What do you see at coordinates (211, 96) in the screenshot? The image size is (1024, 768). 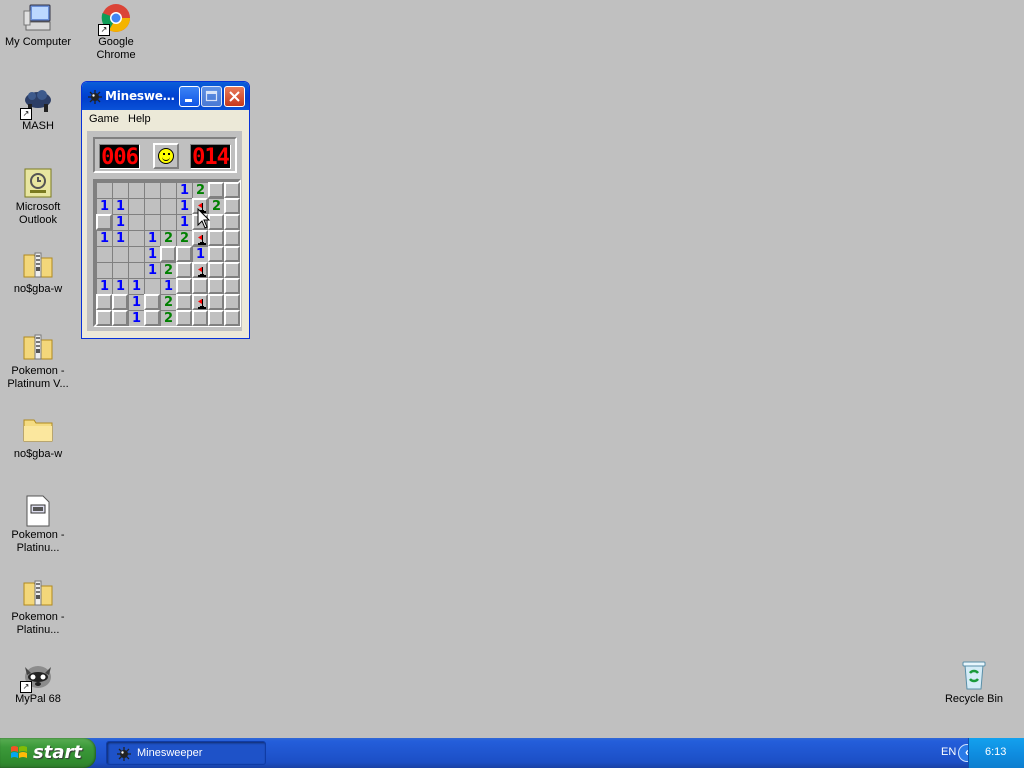 I see `maximize-button` at bounding box center [211, 96].